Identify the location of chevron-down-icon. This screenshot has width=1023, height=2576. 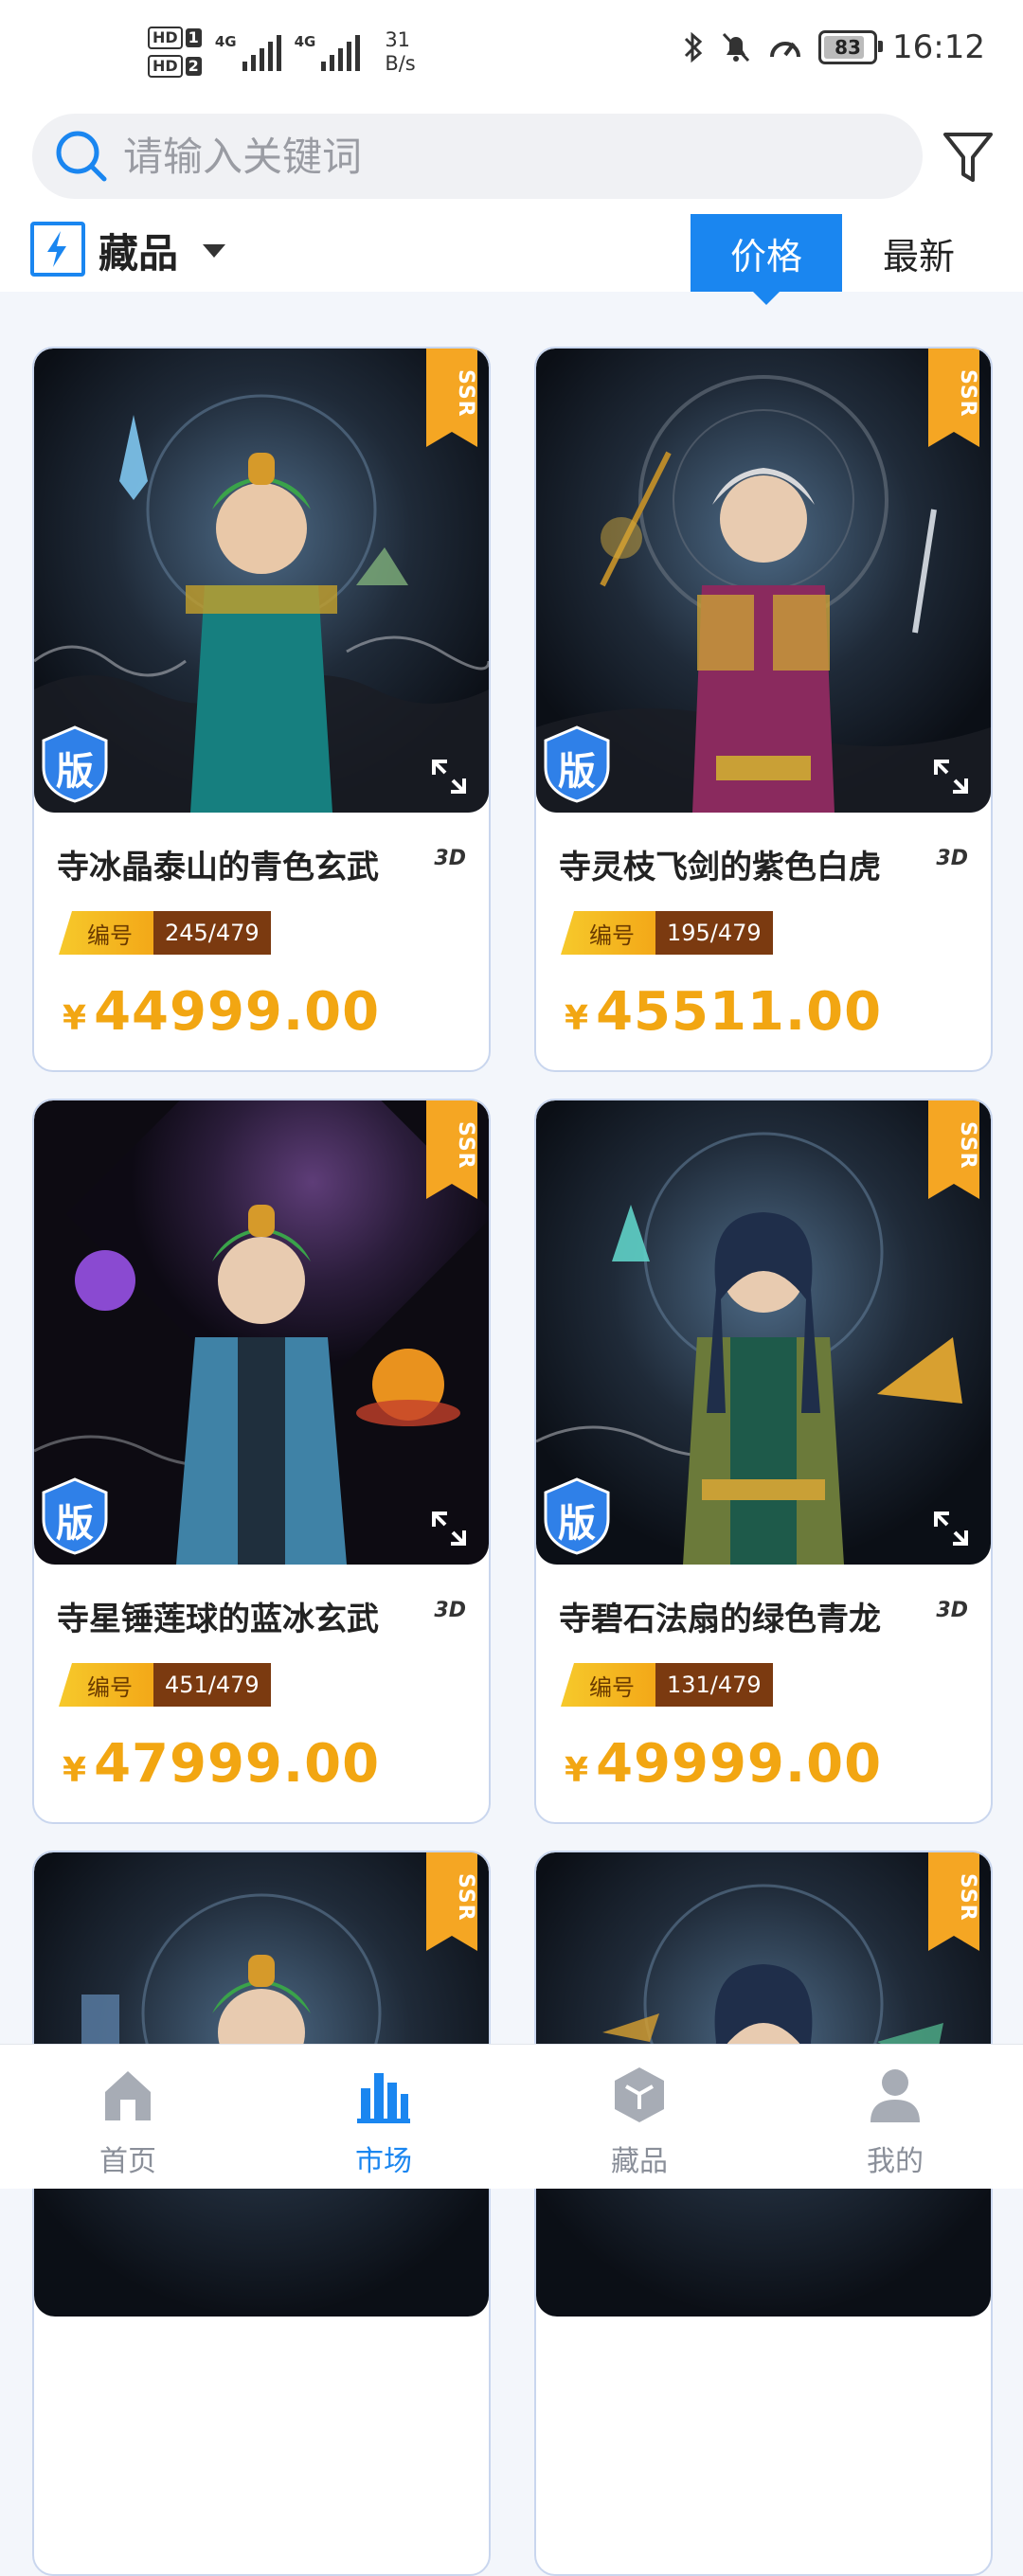
(214, 251).